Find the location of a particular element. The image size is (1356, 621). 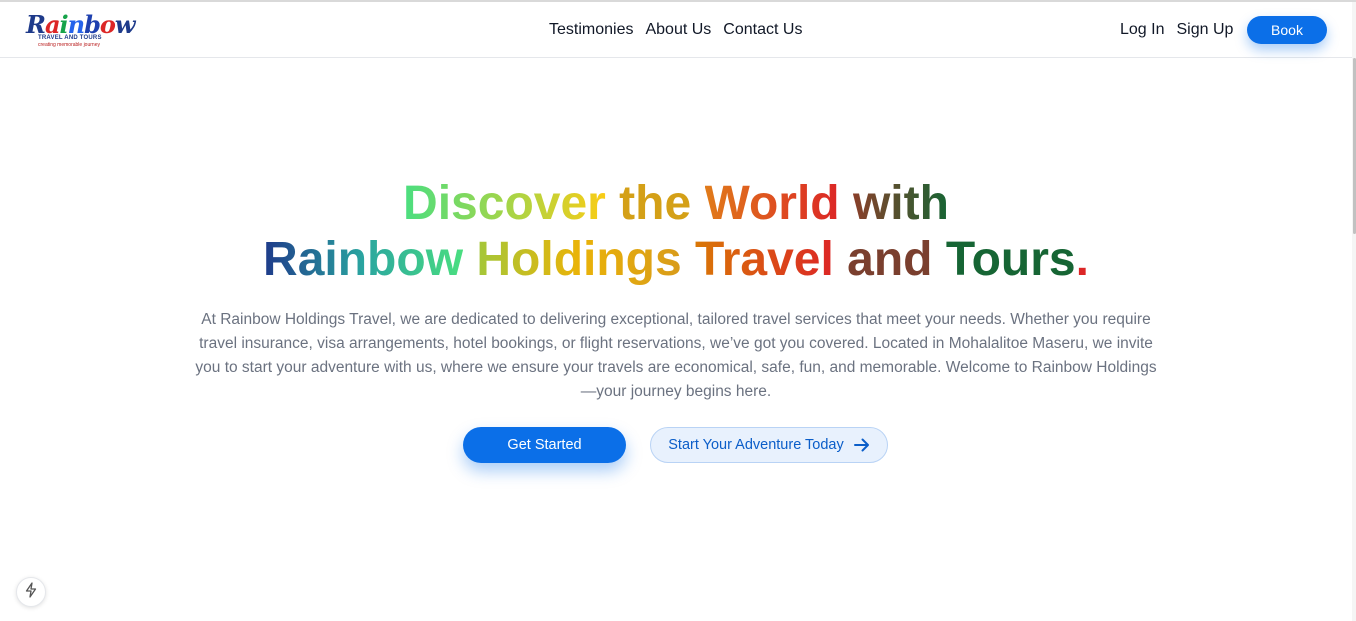

nav-link-testimonies: Testimonies is located at coordinates (591, 30).